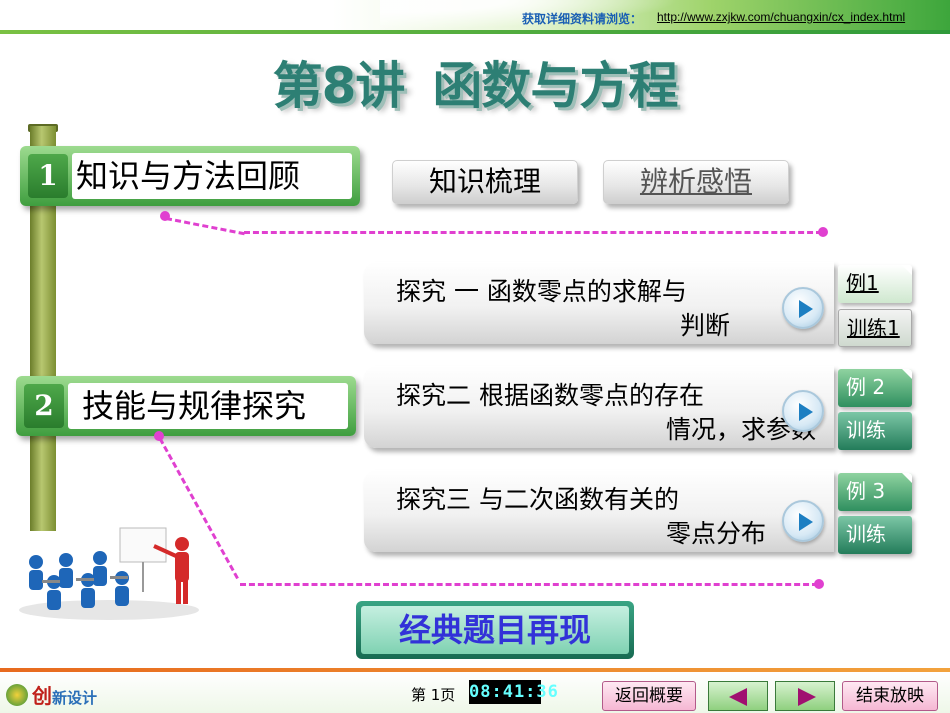  I want to click on classroom-illustration, so click(109, 573).